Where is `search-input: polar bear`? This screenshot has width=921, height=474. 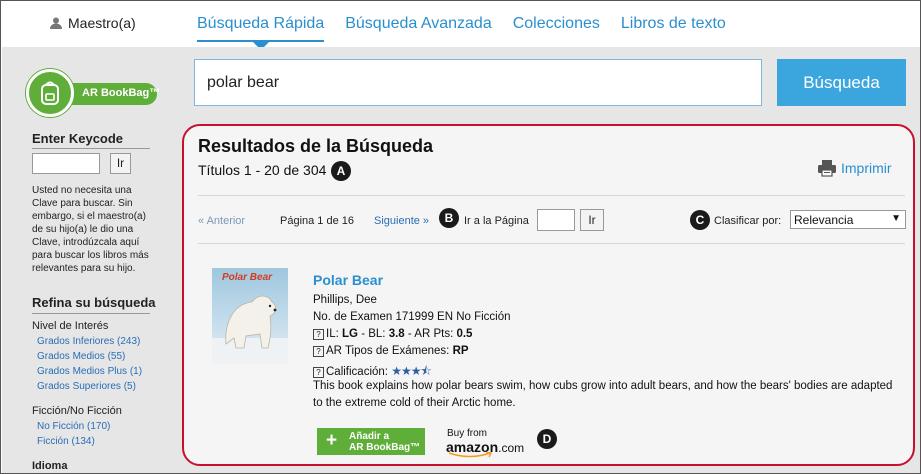
search-input: polar bear is located at coordinates (478, 82).